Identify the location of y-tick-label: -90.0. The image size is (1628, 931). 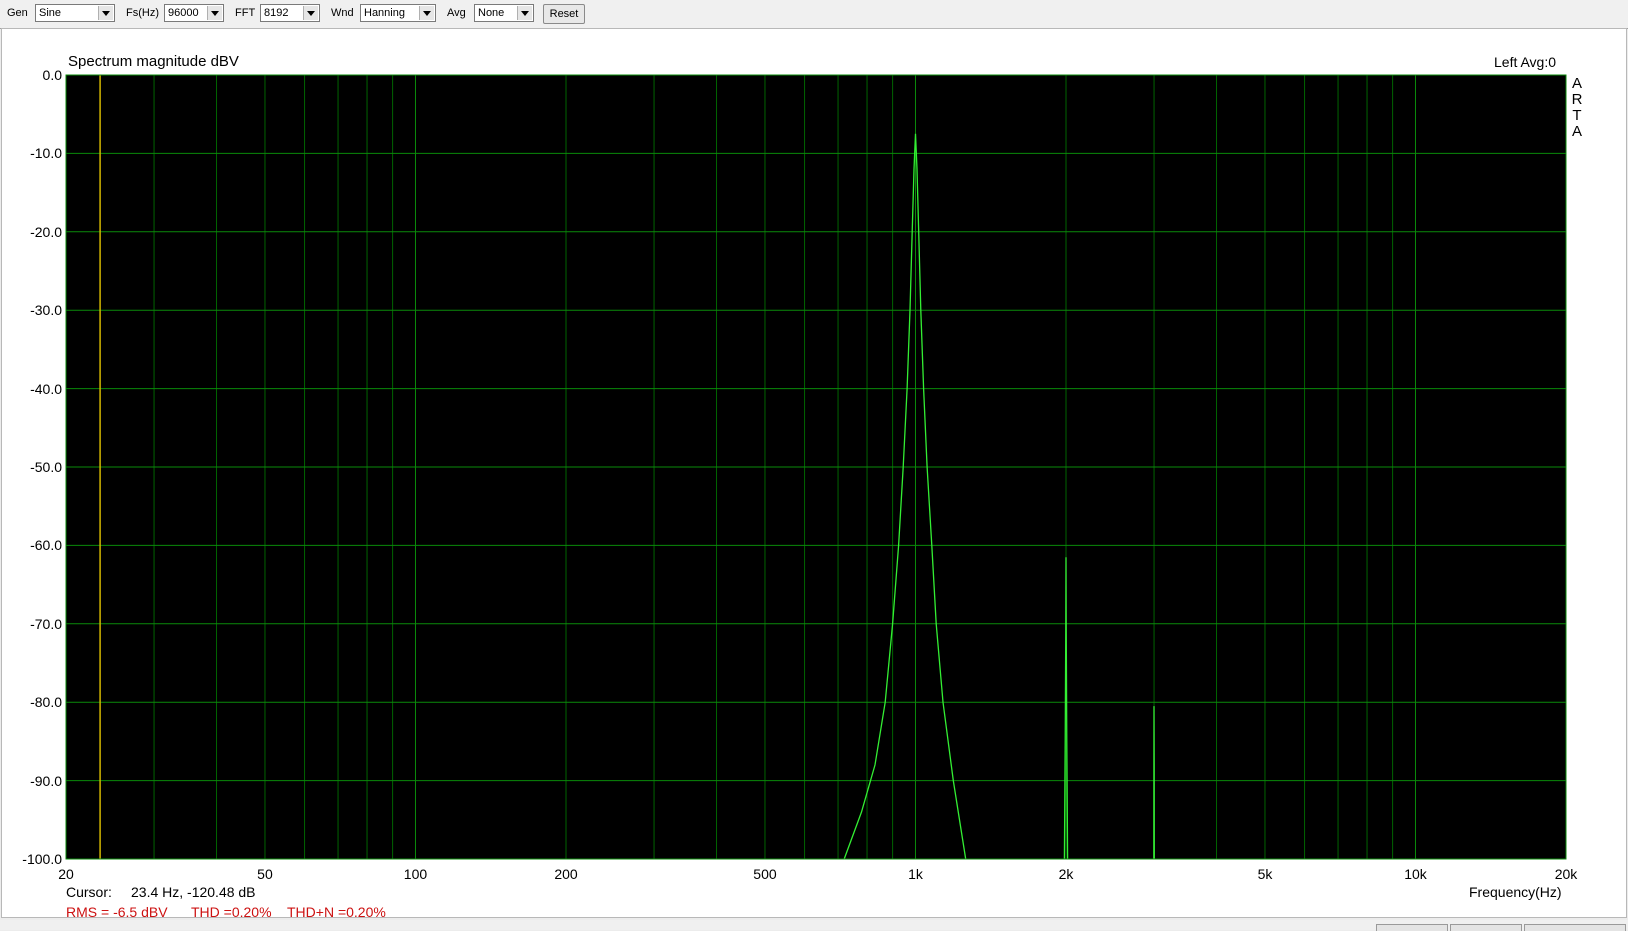
(46, 780).